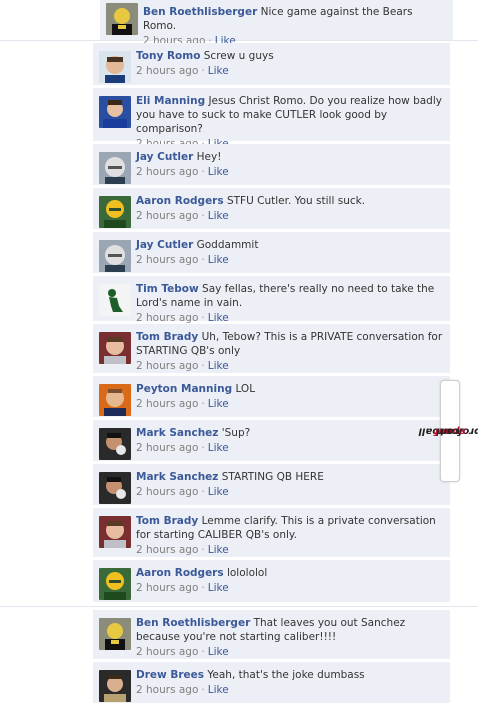 The height and width of the screenshot is (703, 478). I want to click on comment-text: STARTING QB HERE, so click(272, 477).